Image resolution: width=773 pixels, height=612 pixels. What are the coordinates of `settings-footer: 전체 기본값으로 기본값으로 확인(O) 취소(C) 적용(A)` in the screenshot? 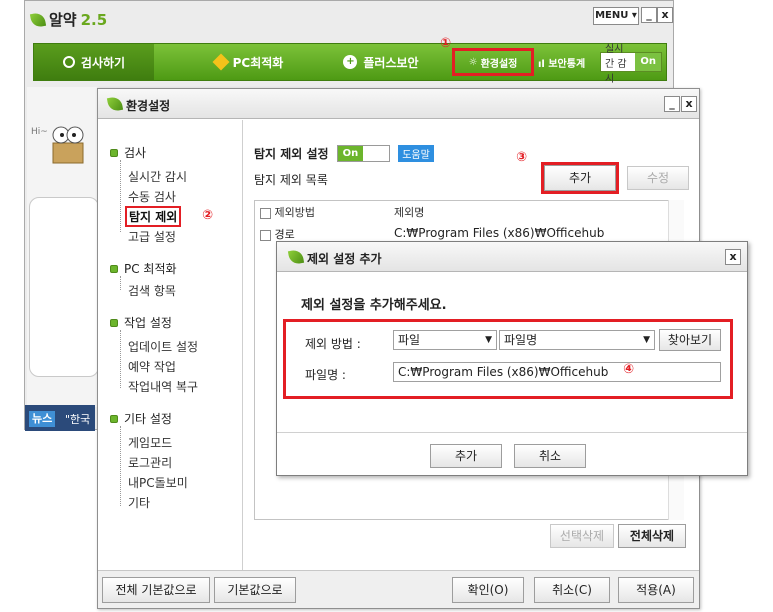 It's located at (398, 589).